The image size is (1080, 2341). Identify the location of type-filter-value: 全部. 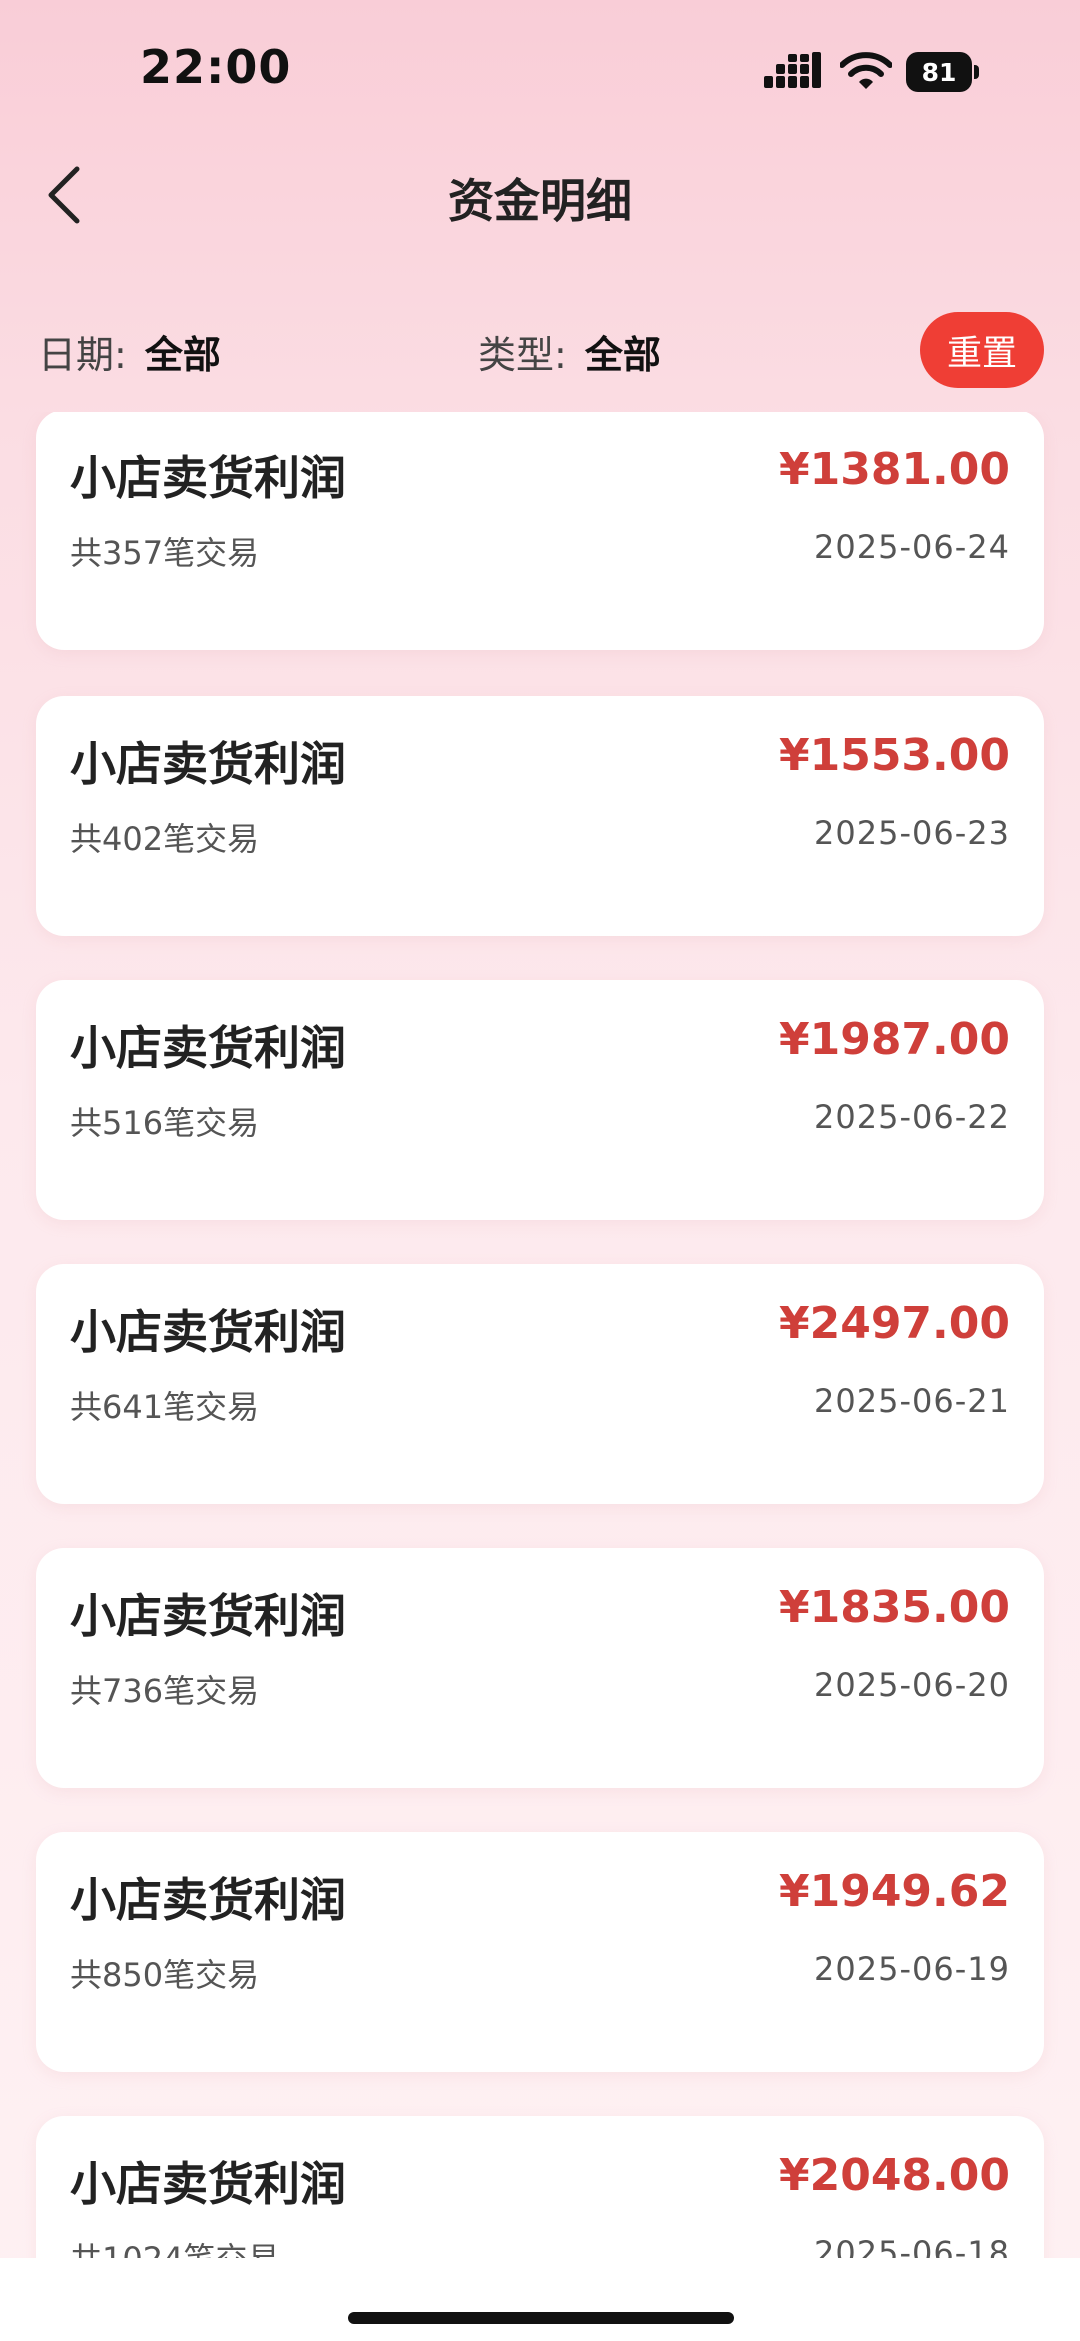
(623, 351).